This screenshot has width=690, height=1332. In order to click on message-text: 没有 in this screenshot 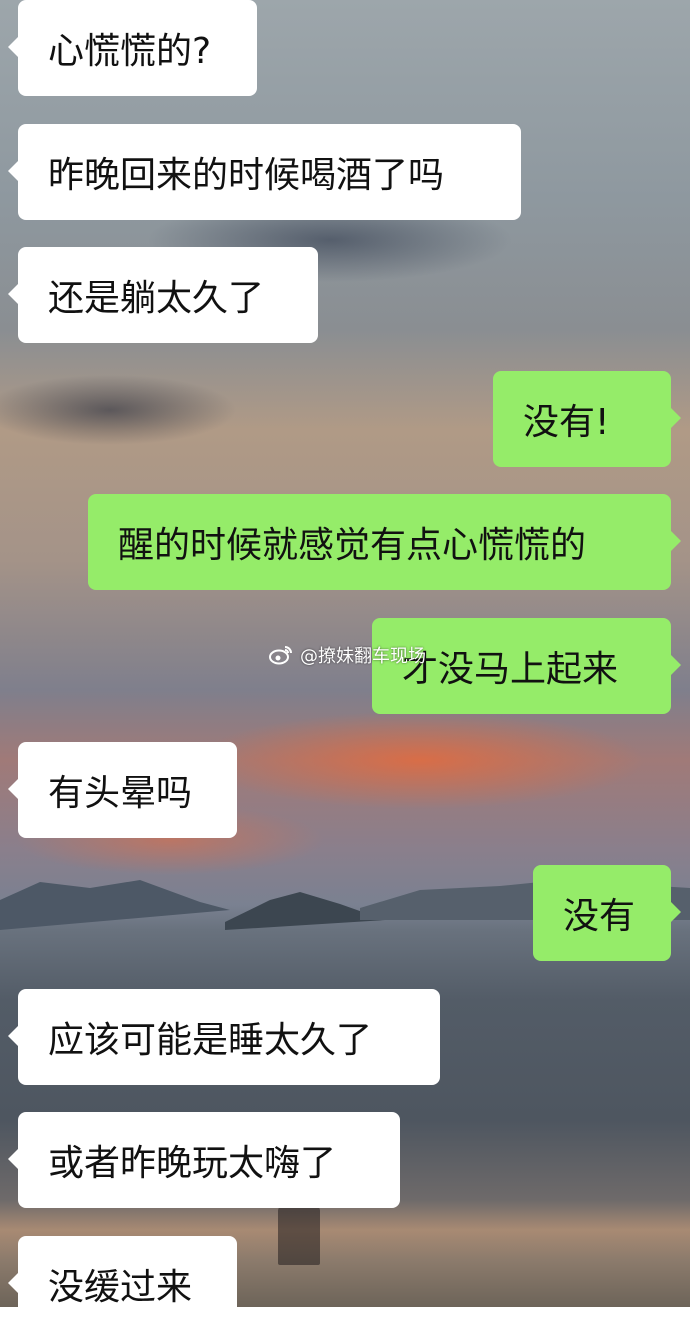, I will do `click(599, 916)`.